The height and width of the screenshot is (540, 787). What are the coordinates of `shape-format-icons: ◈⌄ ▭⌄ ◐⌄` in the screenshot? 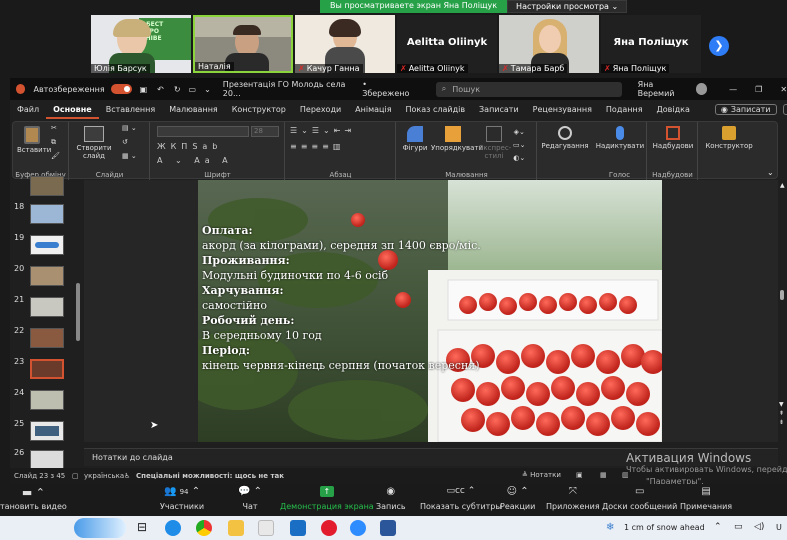 It's located at (519, 145).